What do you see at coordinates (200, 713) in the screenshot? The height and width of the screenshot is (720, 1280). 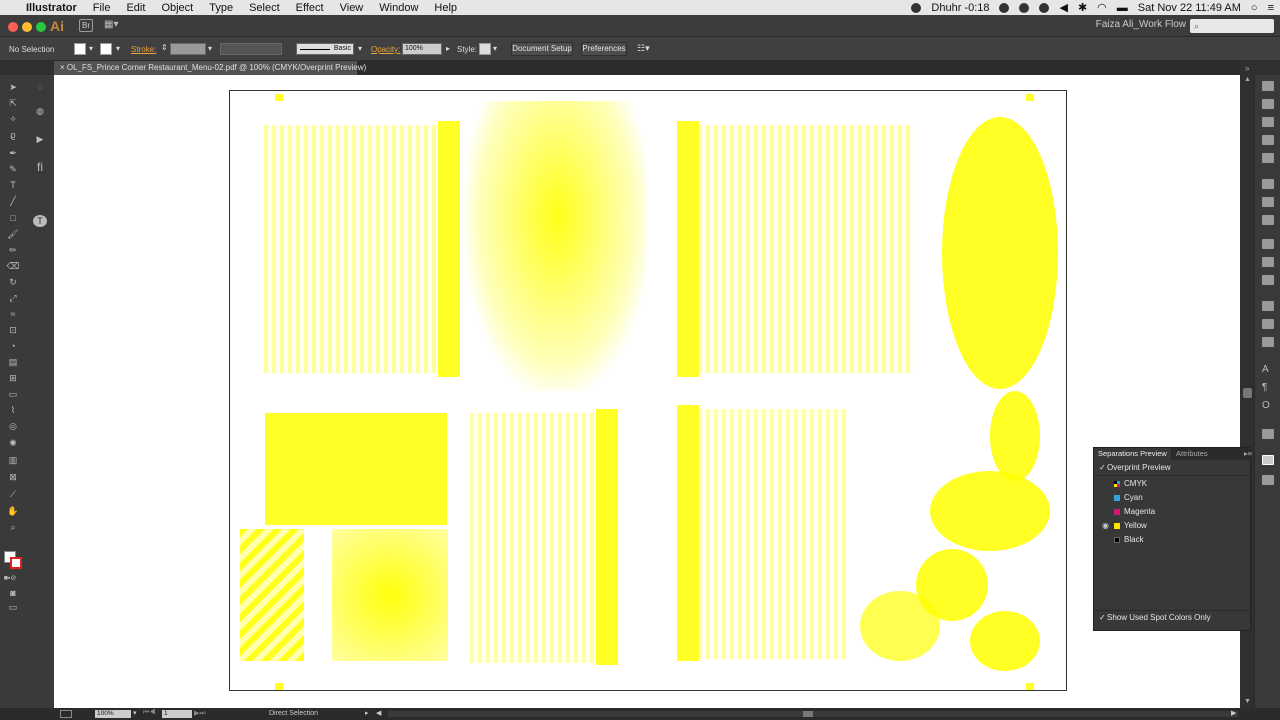 I see `last-artboard-icon: ▶⏭` at bounding box center [200, 713].